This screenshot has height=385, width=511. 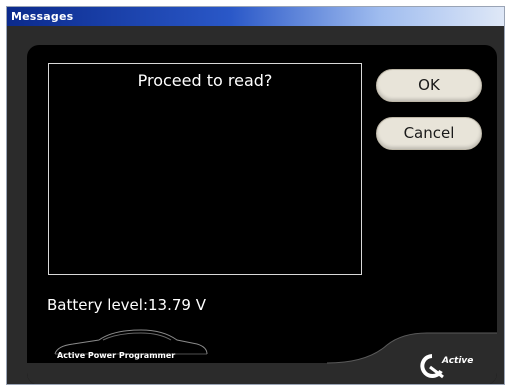 I want to click on car-silhouette-icon, so click(x=131, y=342).